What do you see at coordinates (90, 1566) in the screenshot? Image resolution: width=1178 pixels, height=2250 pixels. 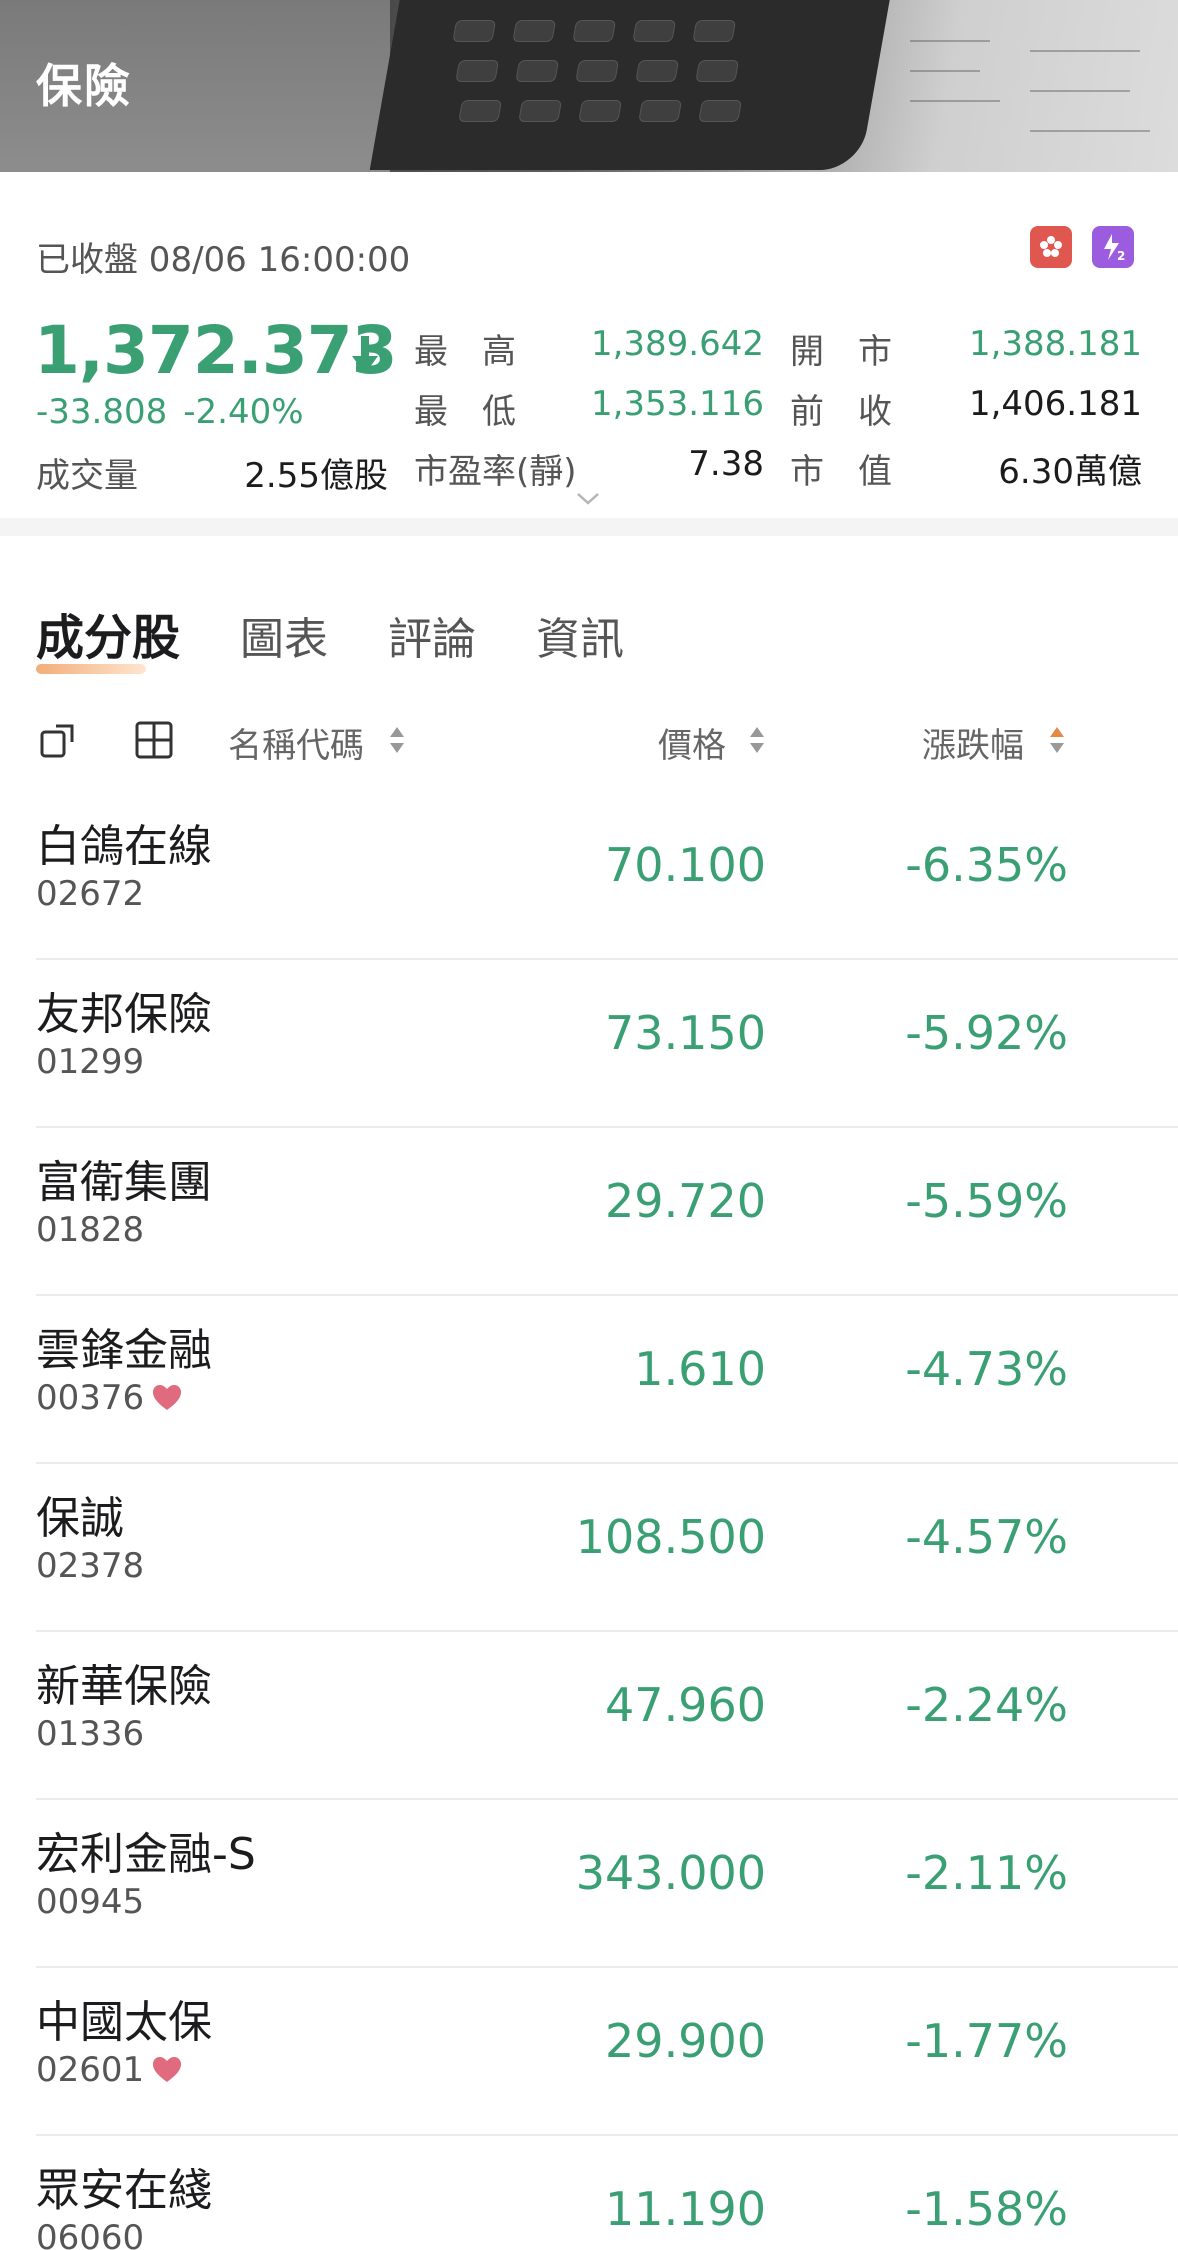 I see `stock-code-wrap: 02378` at bounding box center [90, 1566].